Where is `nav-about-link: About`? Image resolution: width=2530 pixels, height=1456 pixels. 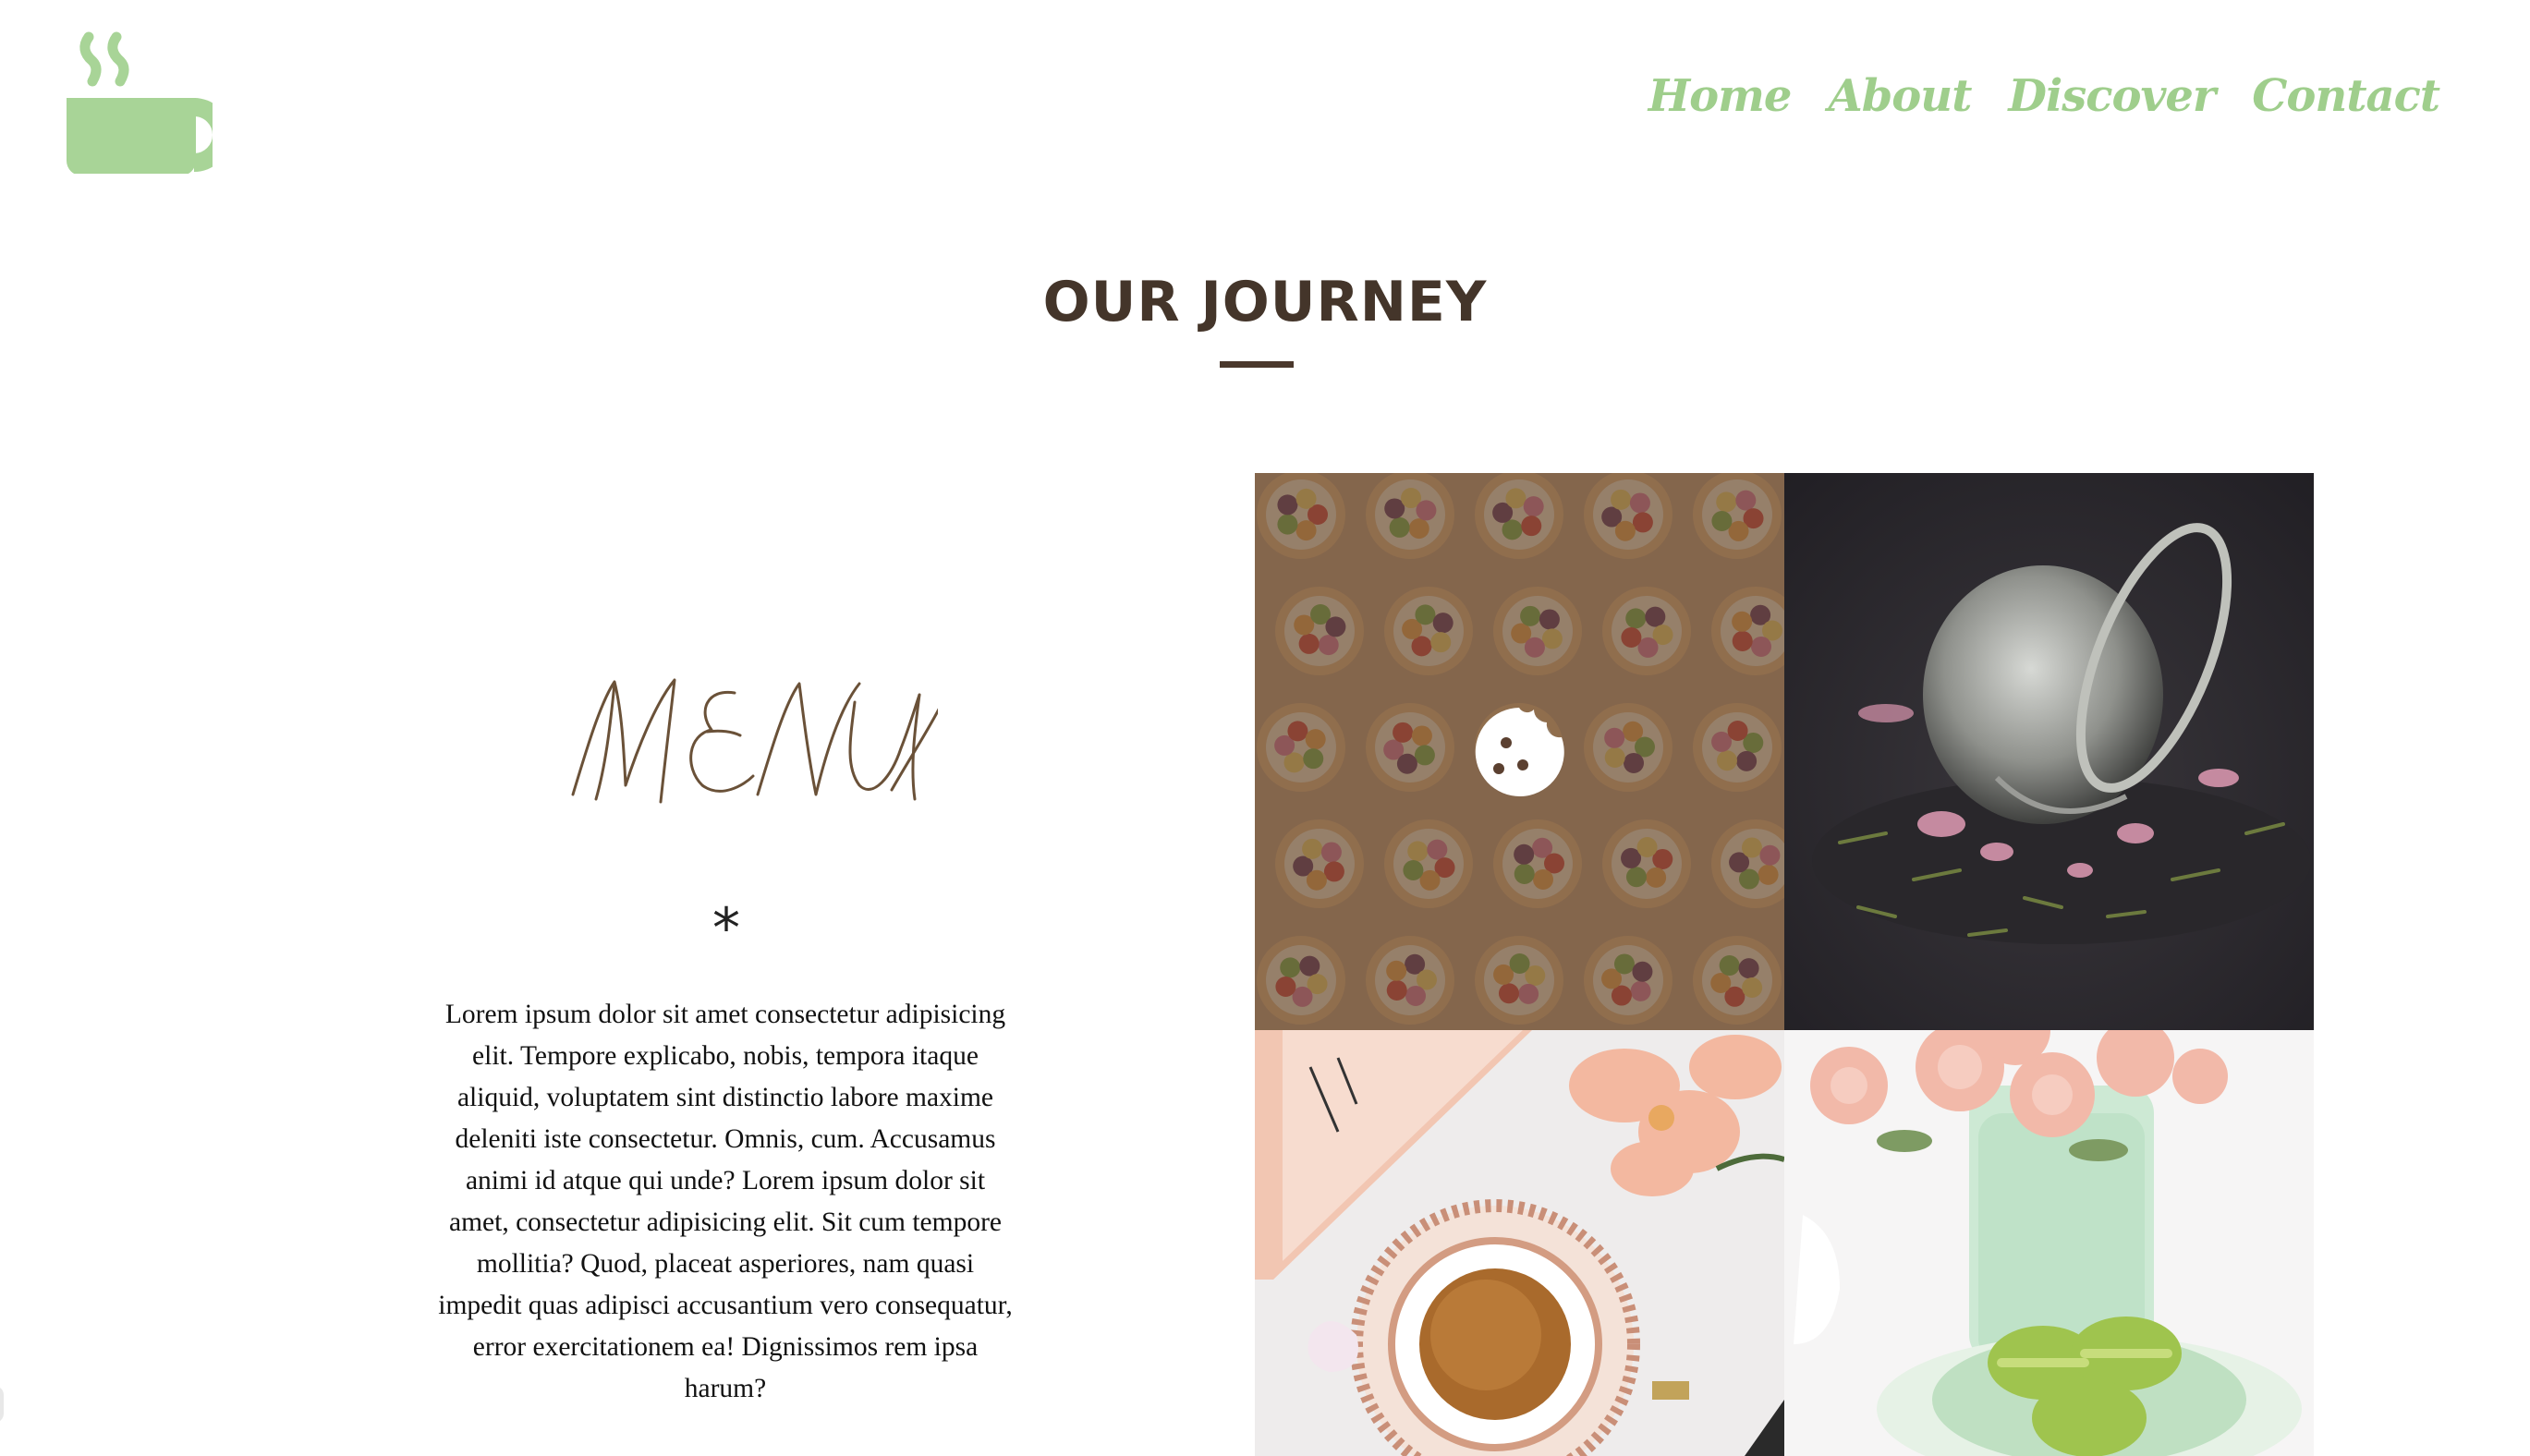
nav-about-link: About is located at coordinates (1900, 96).